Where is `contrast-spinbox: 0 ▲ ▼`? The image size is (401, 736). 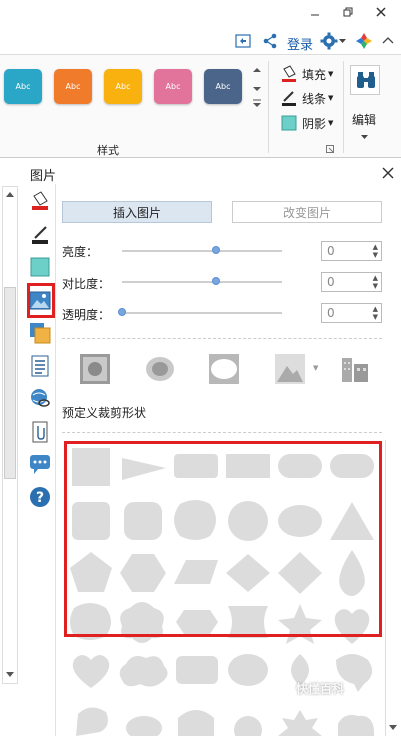 contrast-spinbox: 0 ▲ ▼ is located at coordinates (351, 282).